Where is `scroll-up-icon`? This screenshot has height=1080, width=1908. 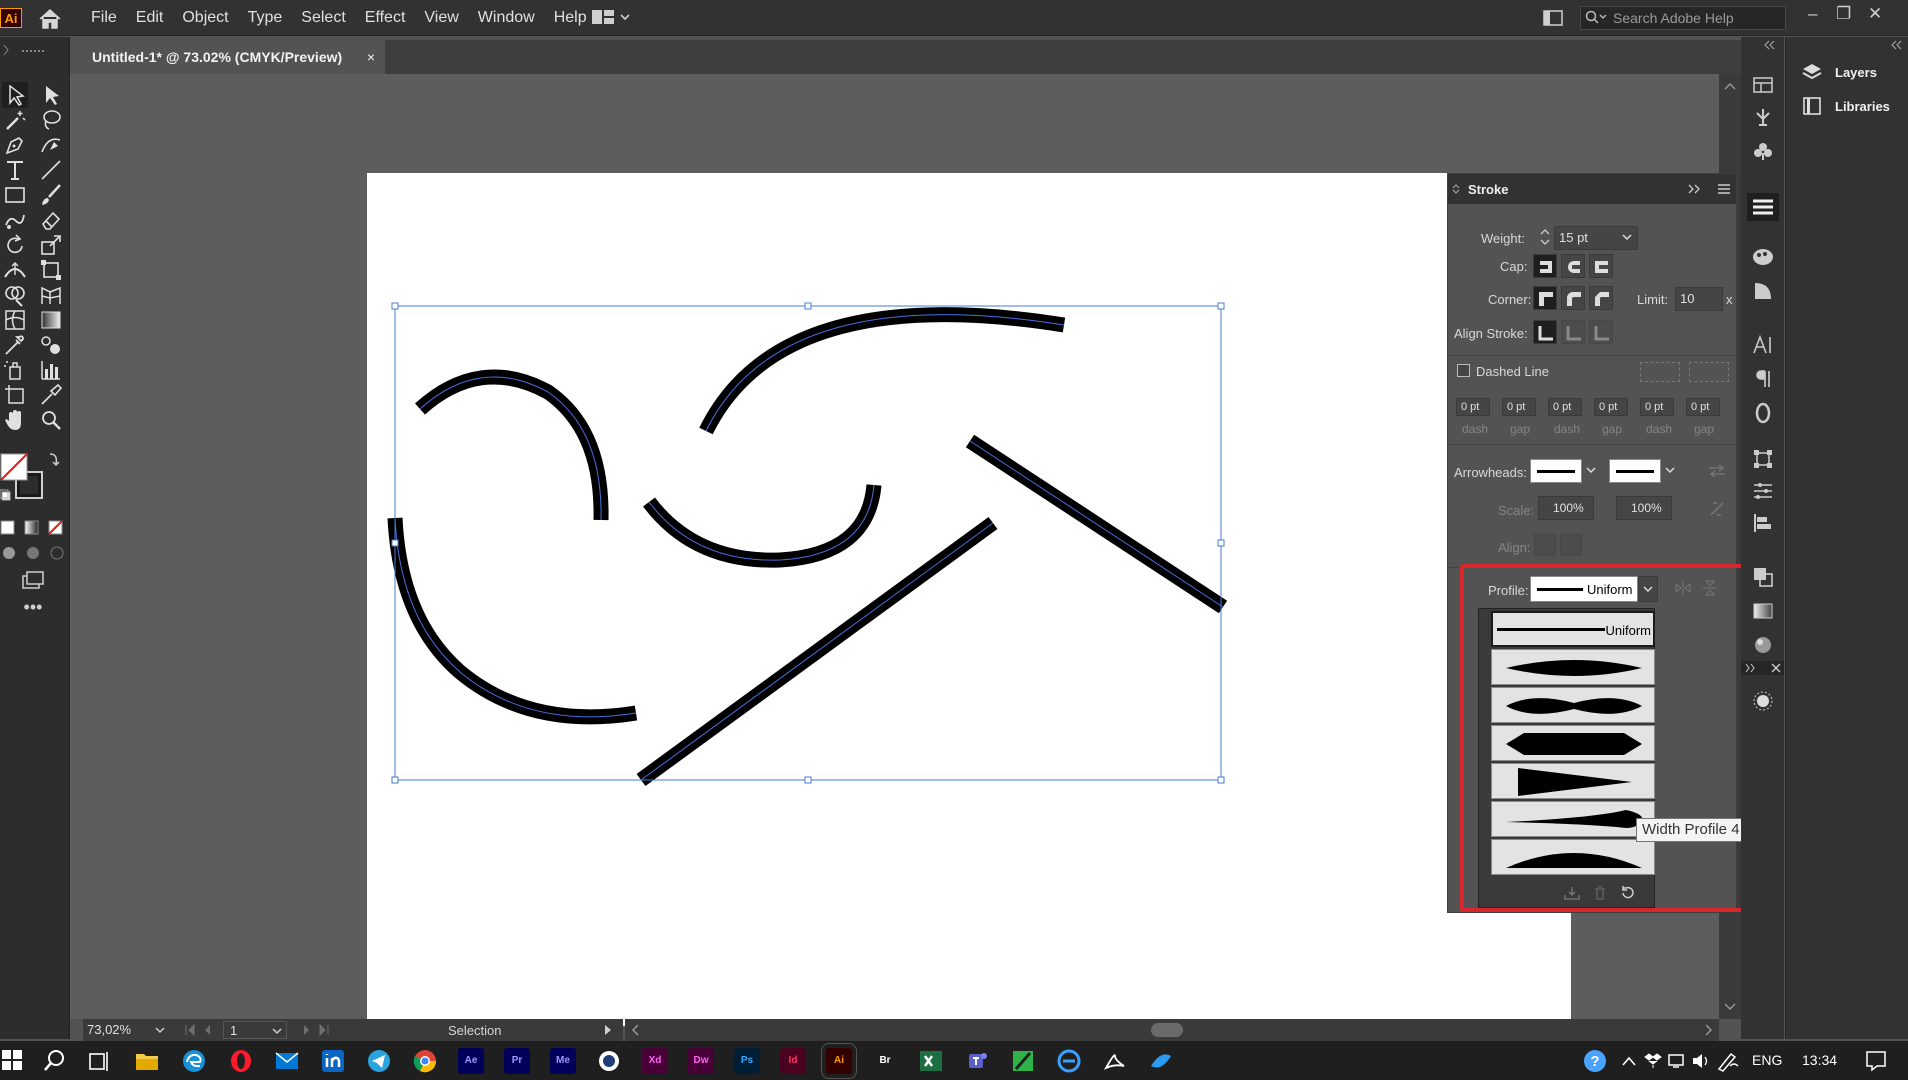
scroll-up-icon is located at coordinates (1730, 87).